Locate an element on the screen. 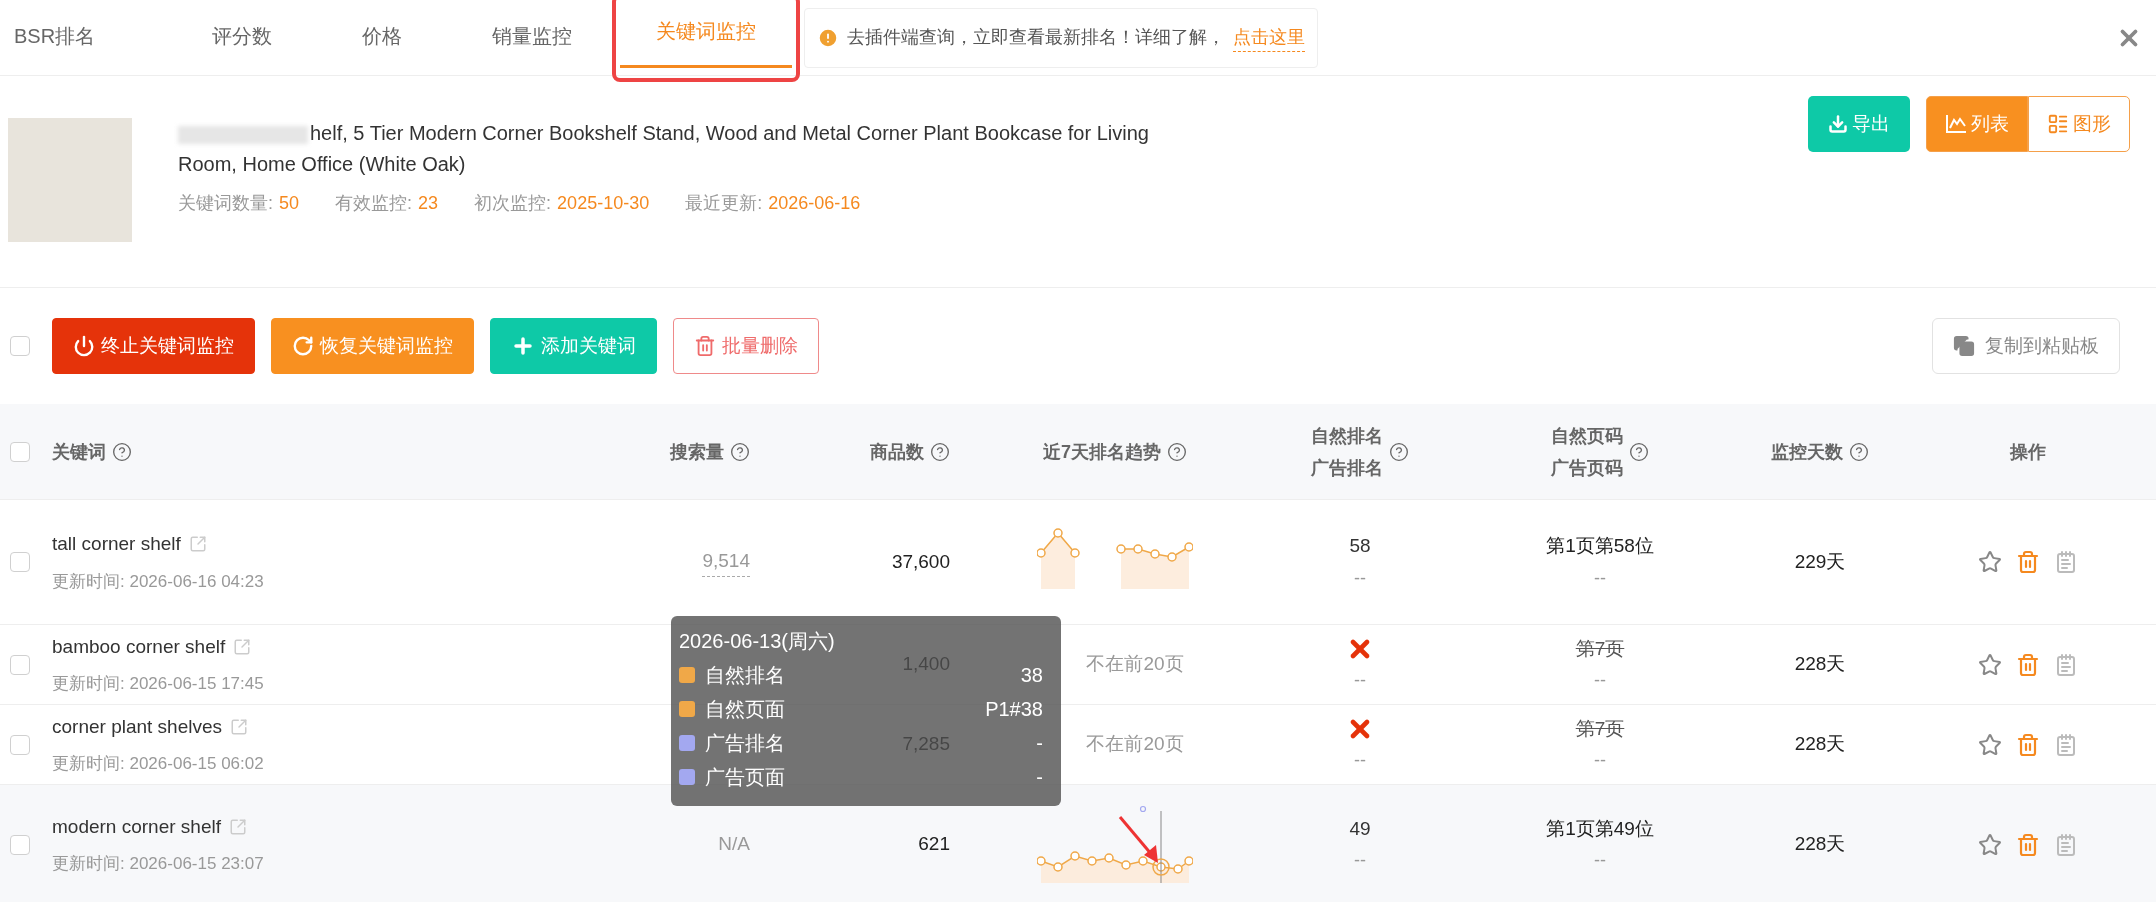 Image resolution: width=2156 pixels, height=902 pixels. download-icon is located at coordinates (1838, 124).